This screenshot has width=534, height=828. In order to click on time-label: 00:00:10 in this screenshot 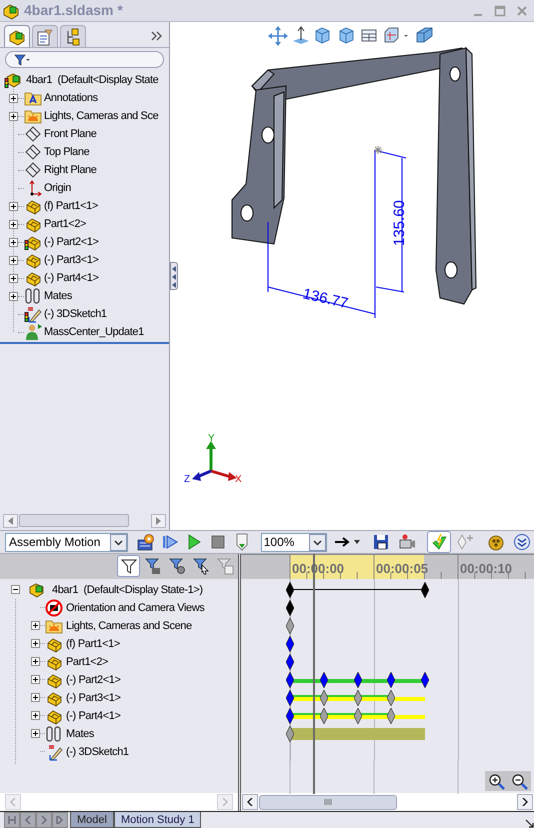, I will do `click(486, 569)`.